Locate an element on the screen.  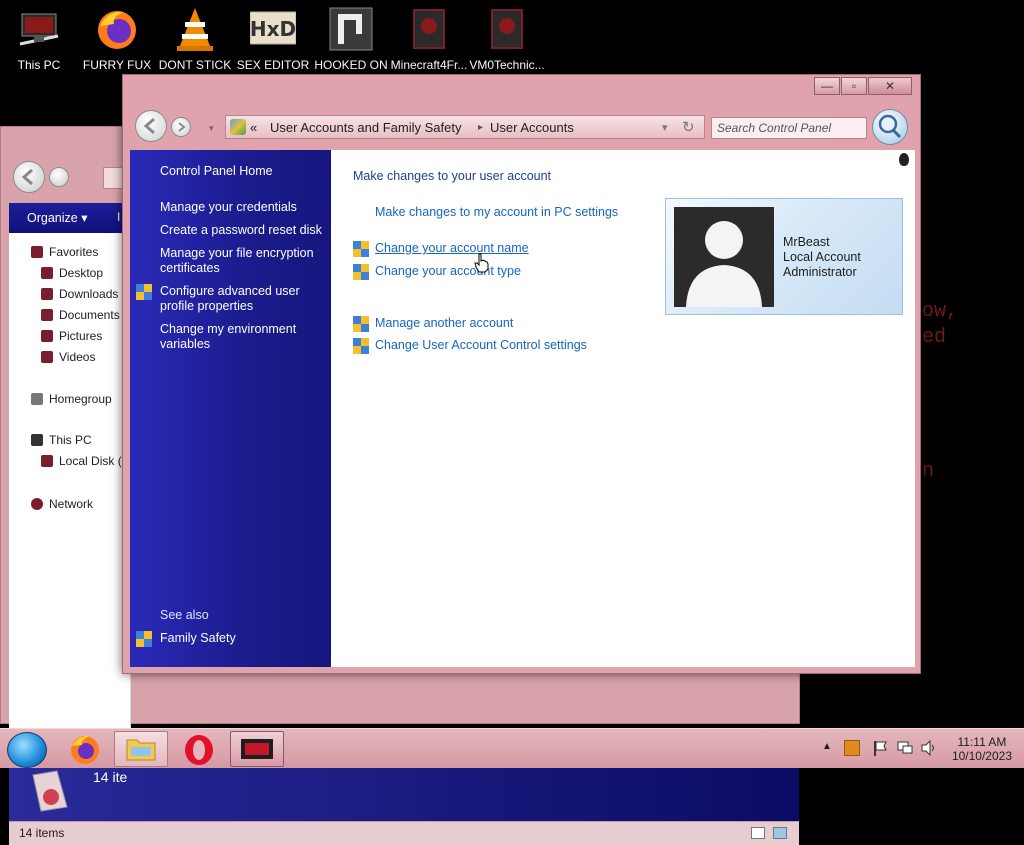
nav-item-documents: Documents is located at coordinates (80, 315).